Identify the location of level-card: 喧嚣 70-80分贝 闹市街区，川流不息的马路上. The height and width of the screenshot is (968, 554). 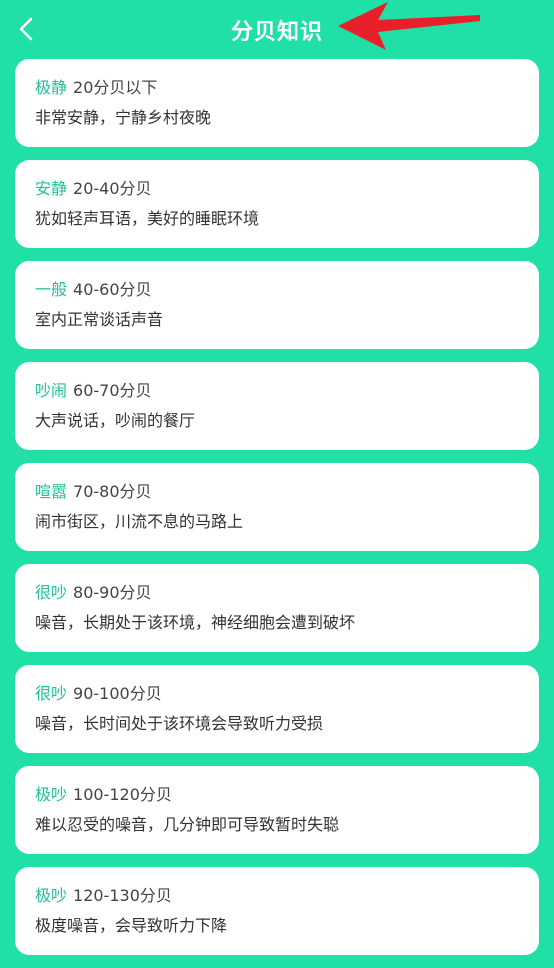
(277, 507).